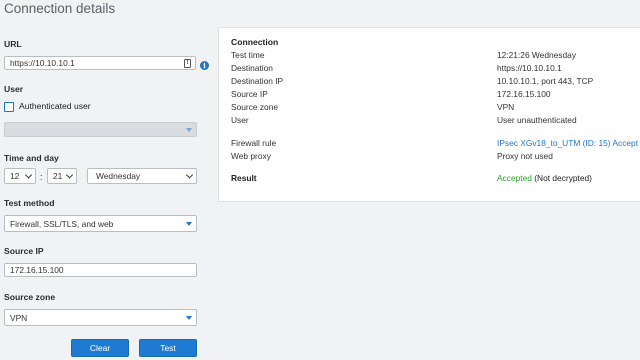 The height and width of the screenshot is (360, 640). I want to click on row-value-destination-ip: 10.10.10.1, port 443, TCP, so click(545, 81).